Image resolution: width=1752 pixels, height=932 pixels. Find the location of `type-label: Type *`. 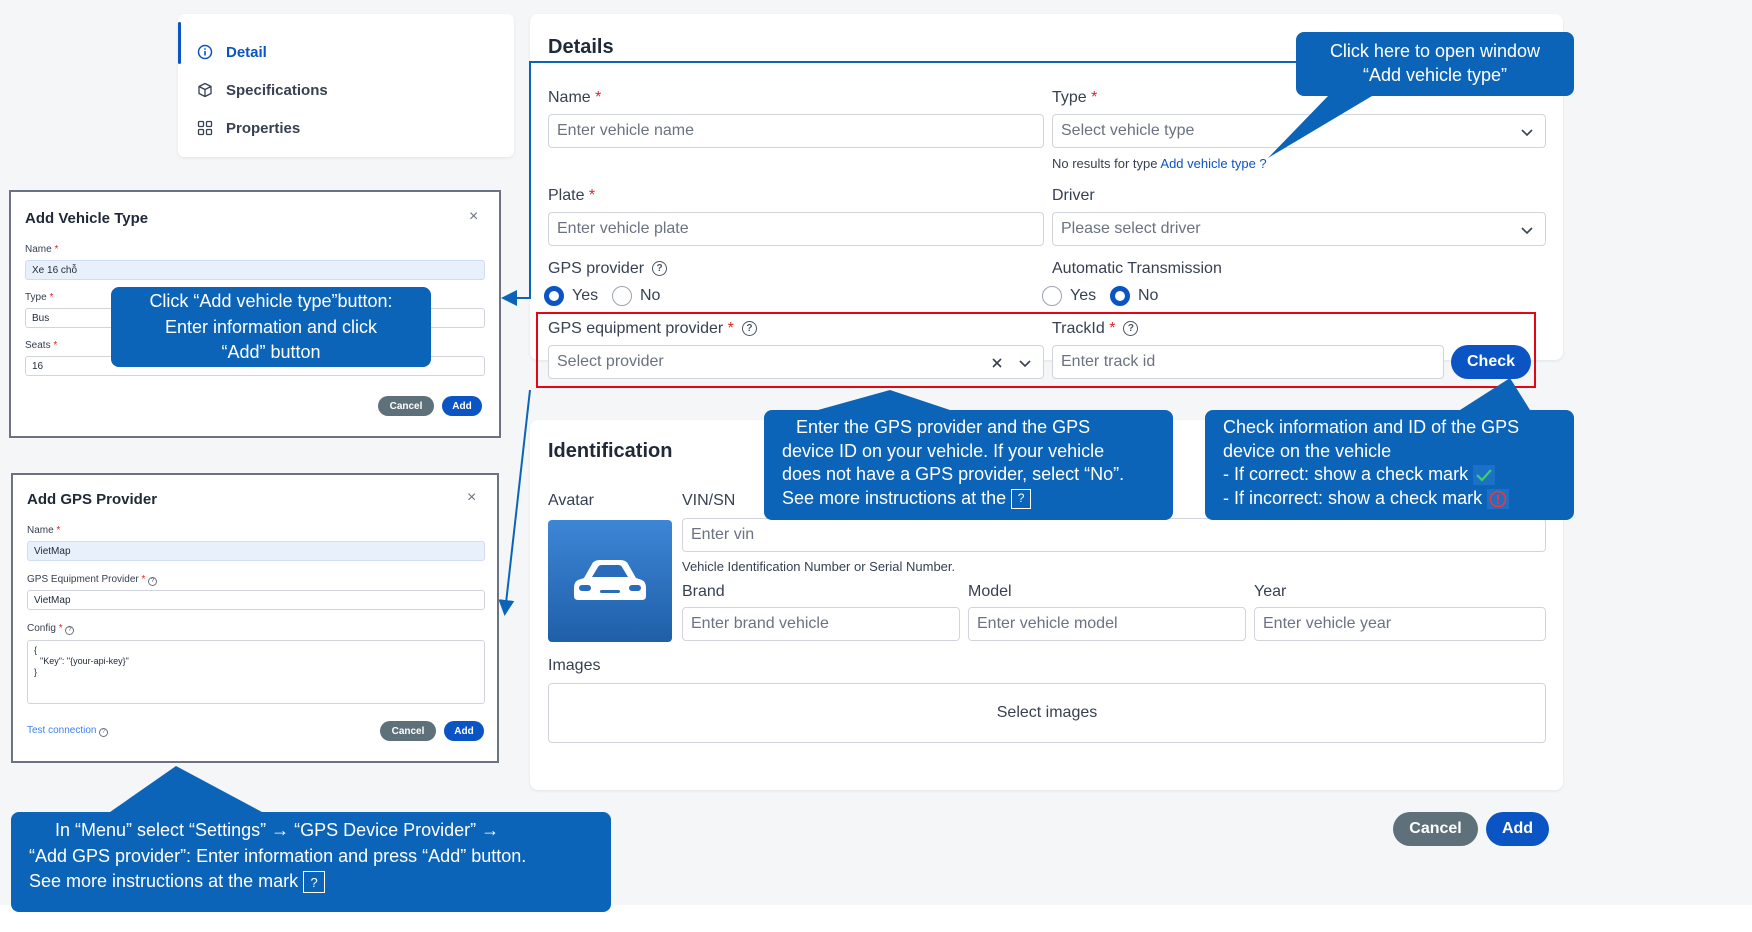

type-label: Type * is located at coordinates (39, 297).